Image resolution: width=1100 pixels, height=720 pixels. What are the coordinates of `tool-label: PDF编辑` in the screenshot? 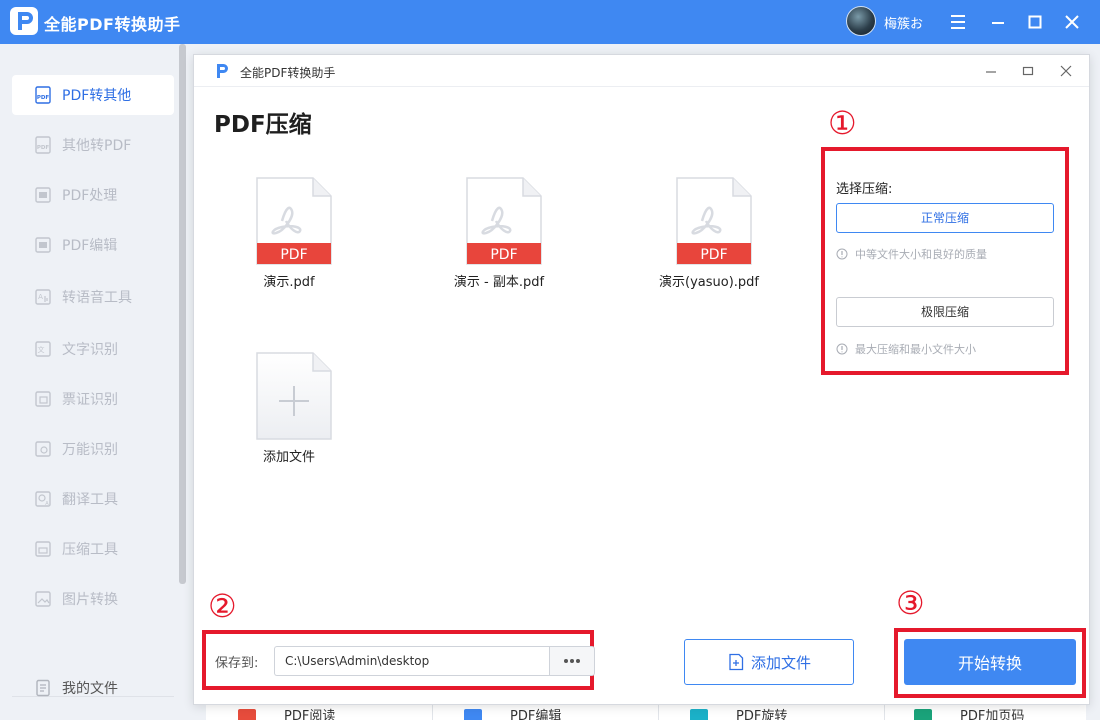 It's located at (536, 714).